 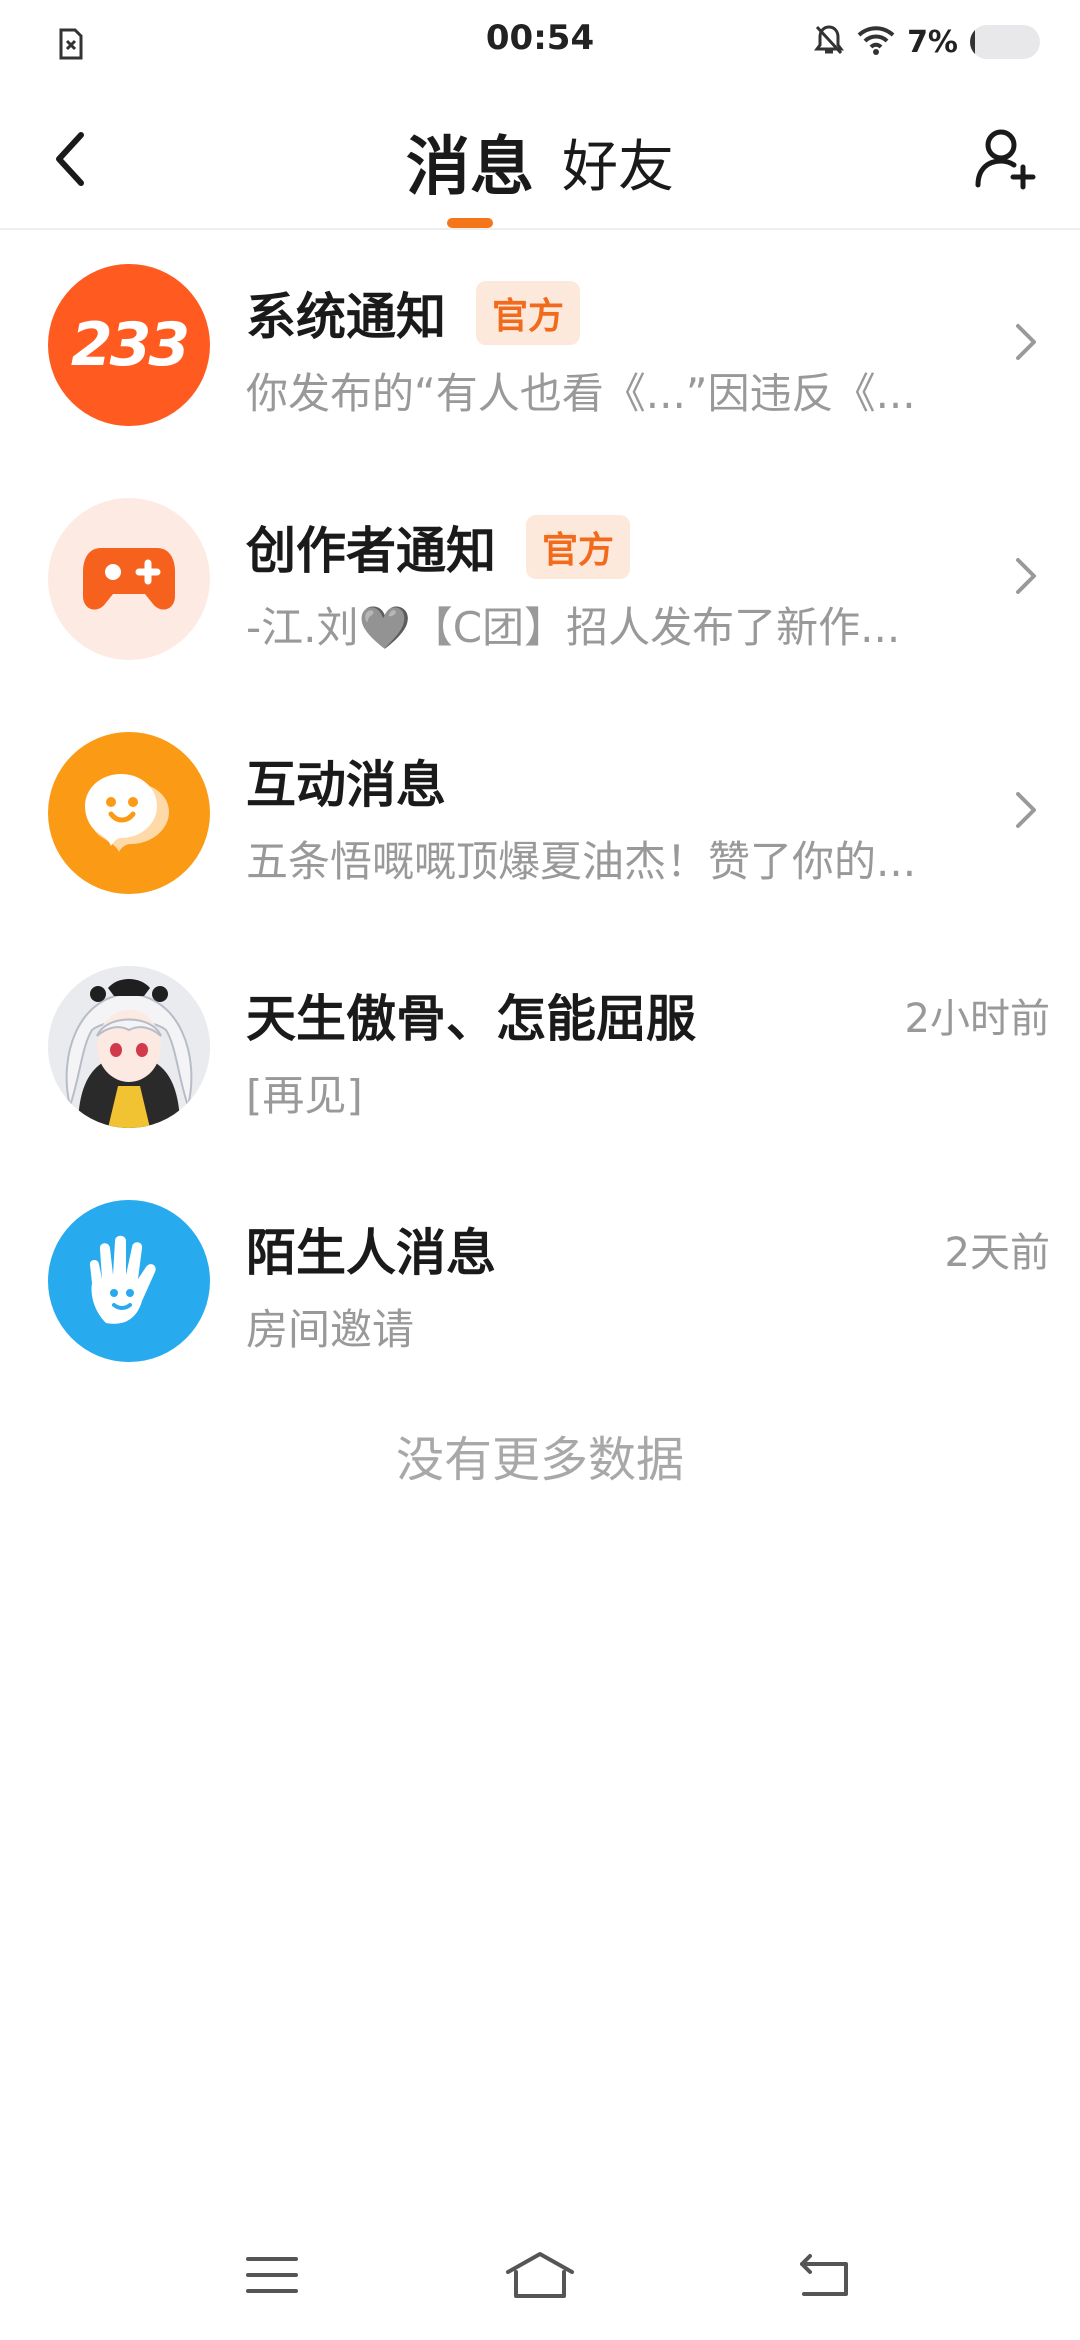 I want to click on tab-active-indicator, so click(x=470, y=223).